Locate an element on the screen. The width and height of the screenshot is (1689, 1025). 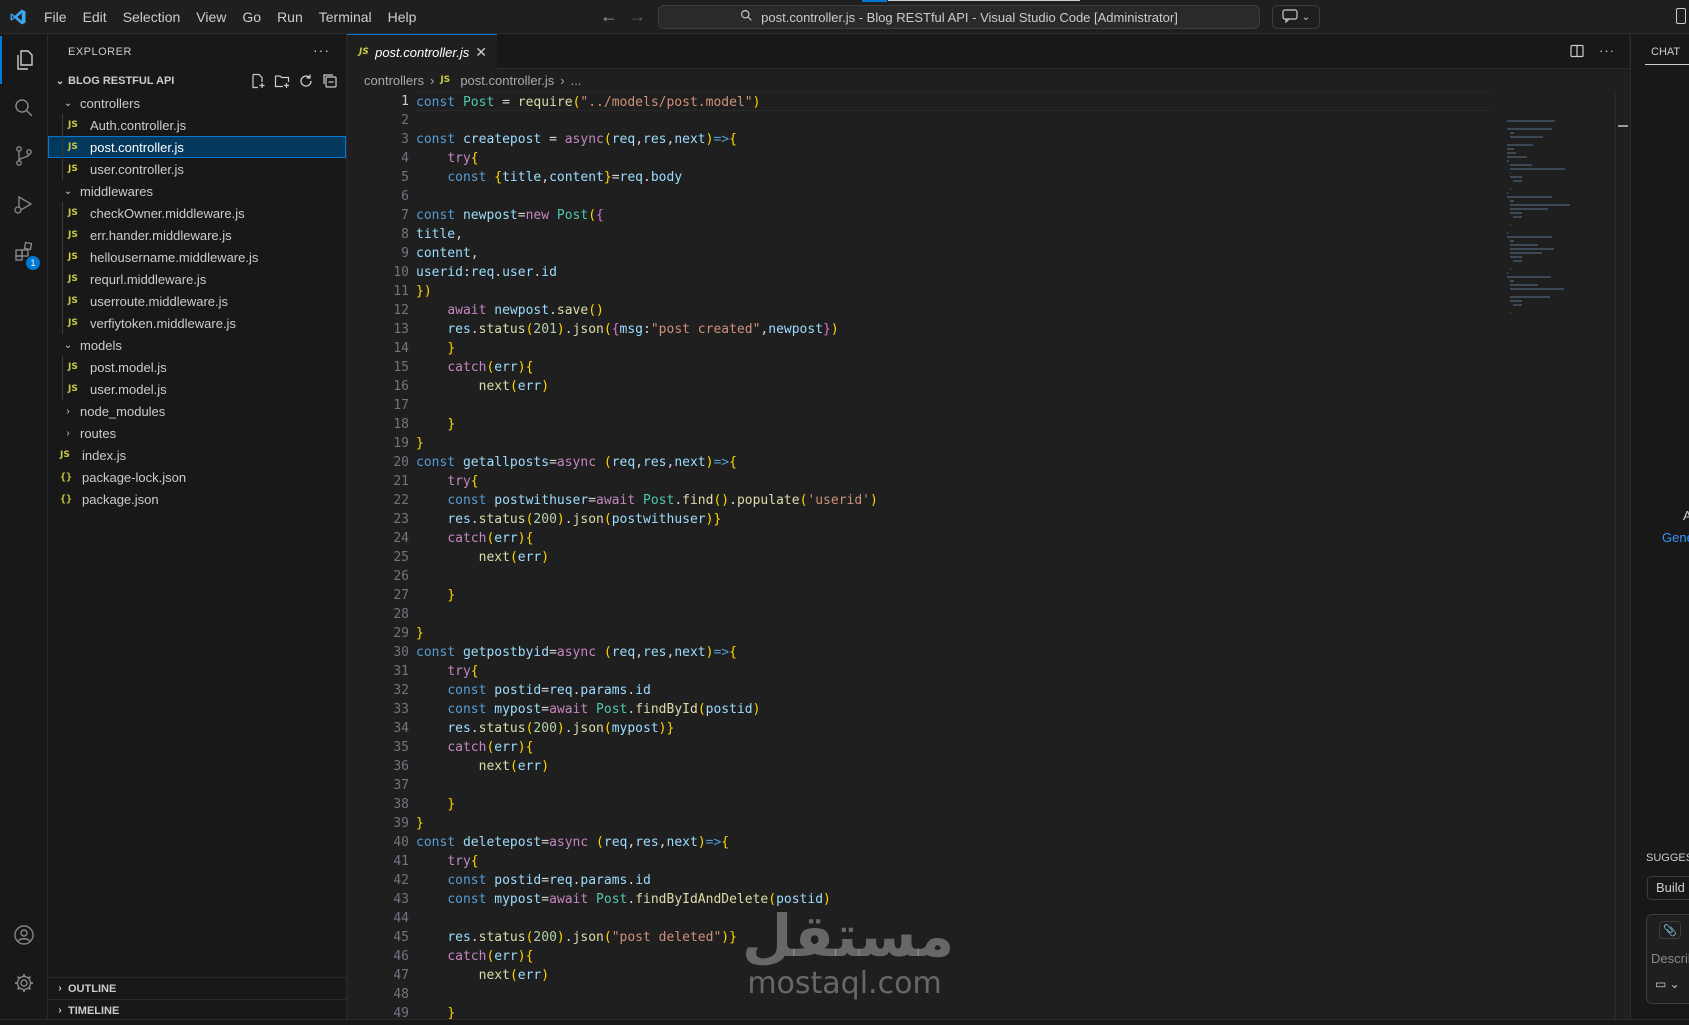
code-line: }) is located at coordinates (954, 291).